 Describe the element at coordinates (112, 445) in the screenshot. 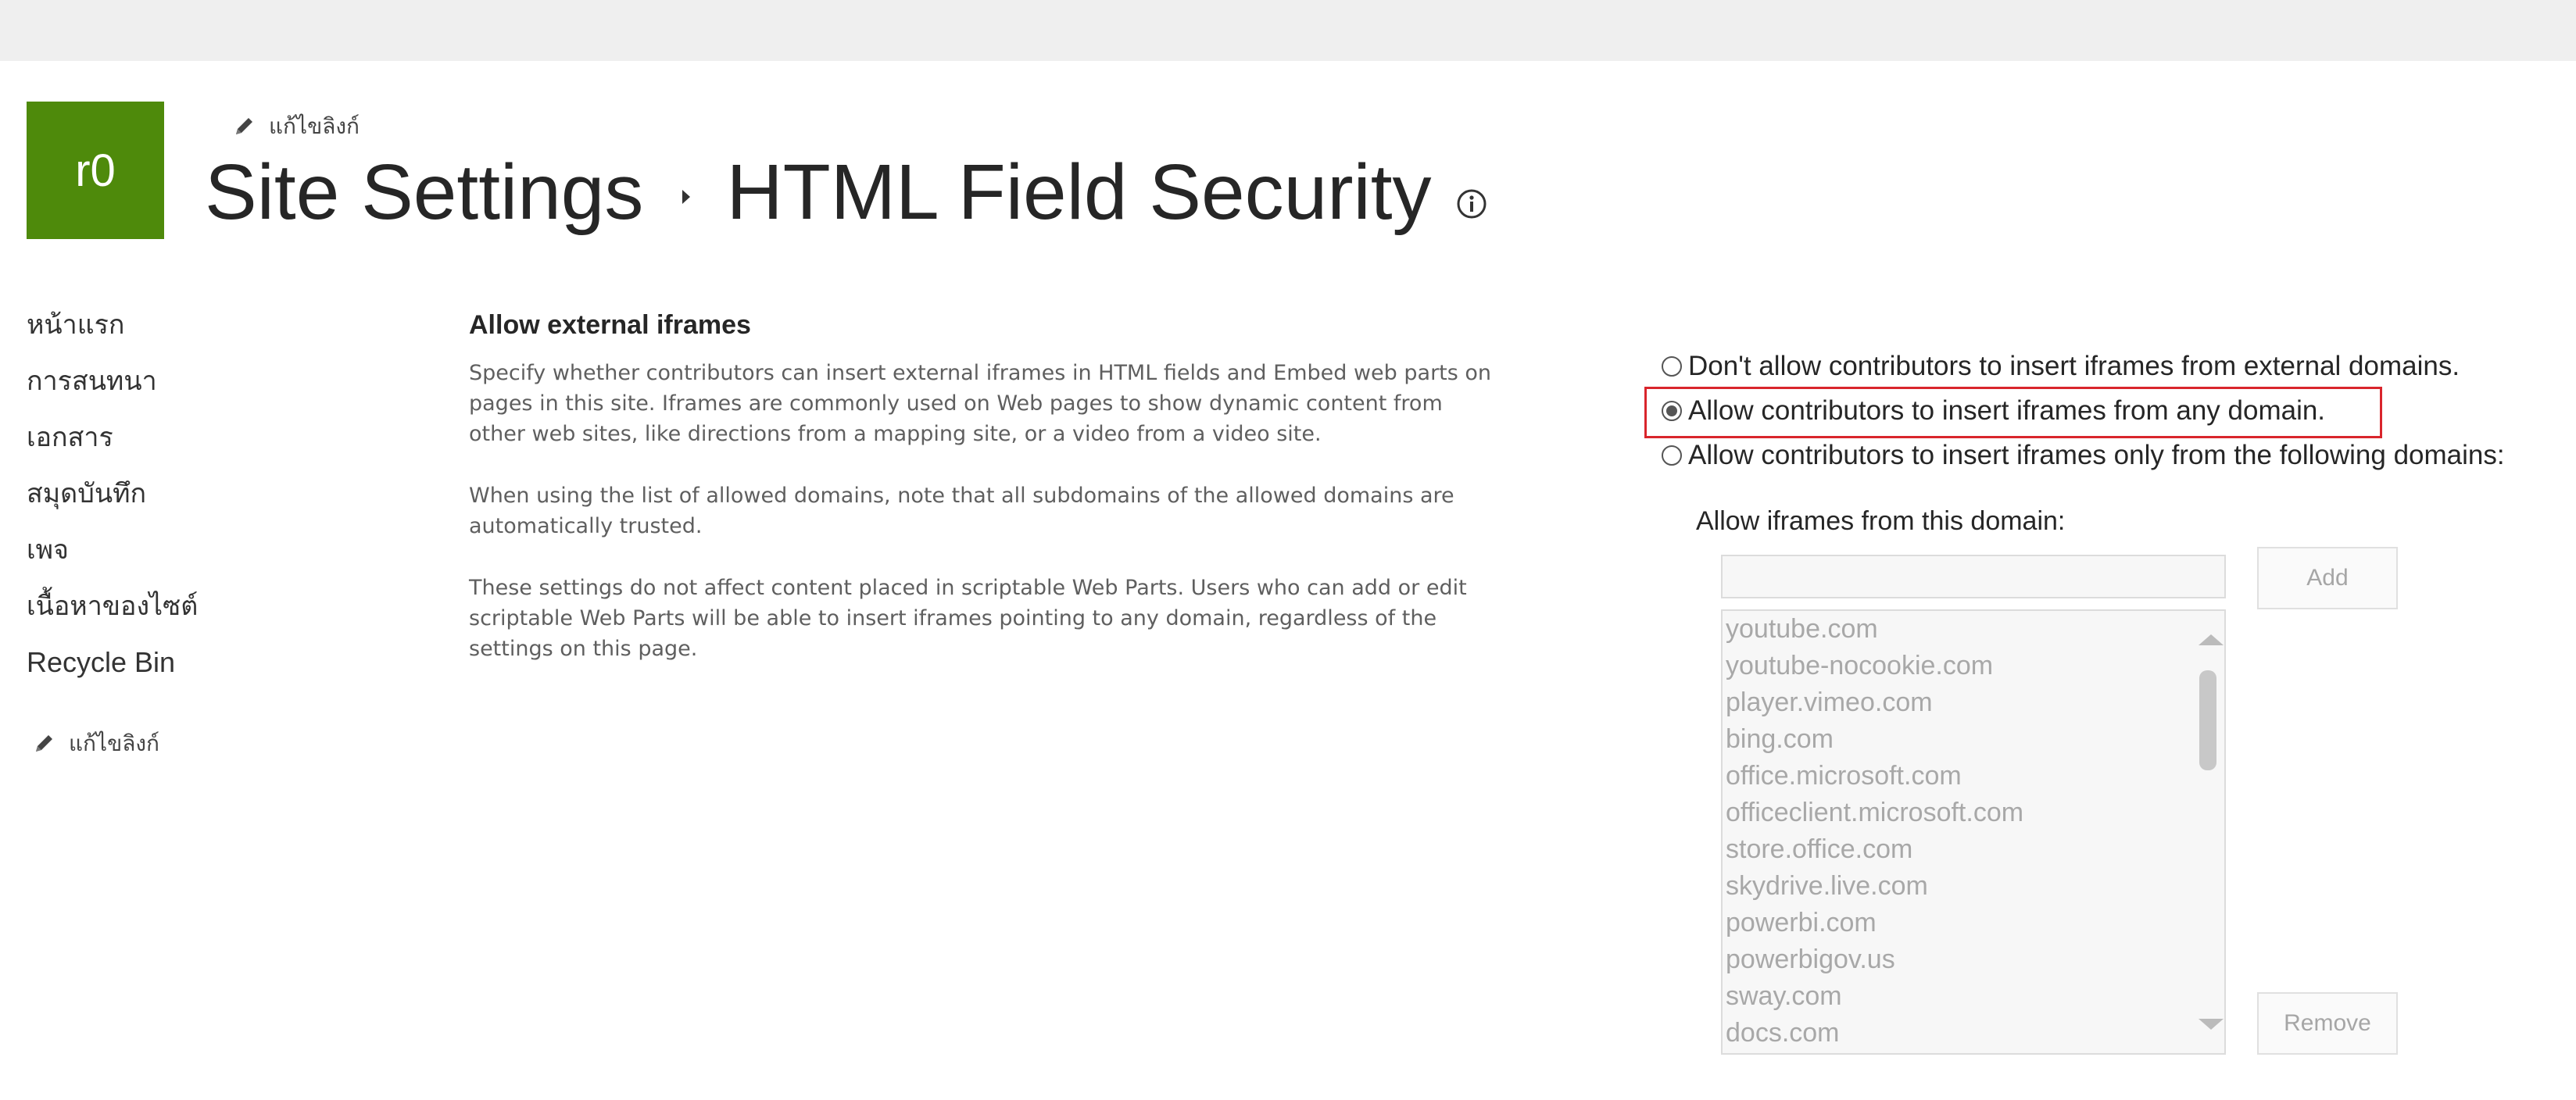

I see `nav-item-documents: เอกสาร` at that location.